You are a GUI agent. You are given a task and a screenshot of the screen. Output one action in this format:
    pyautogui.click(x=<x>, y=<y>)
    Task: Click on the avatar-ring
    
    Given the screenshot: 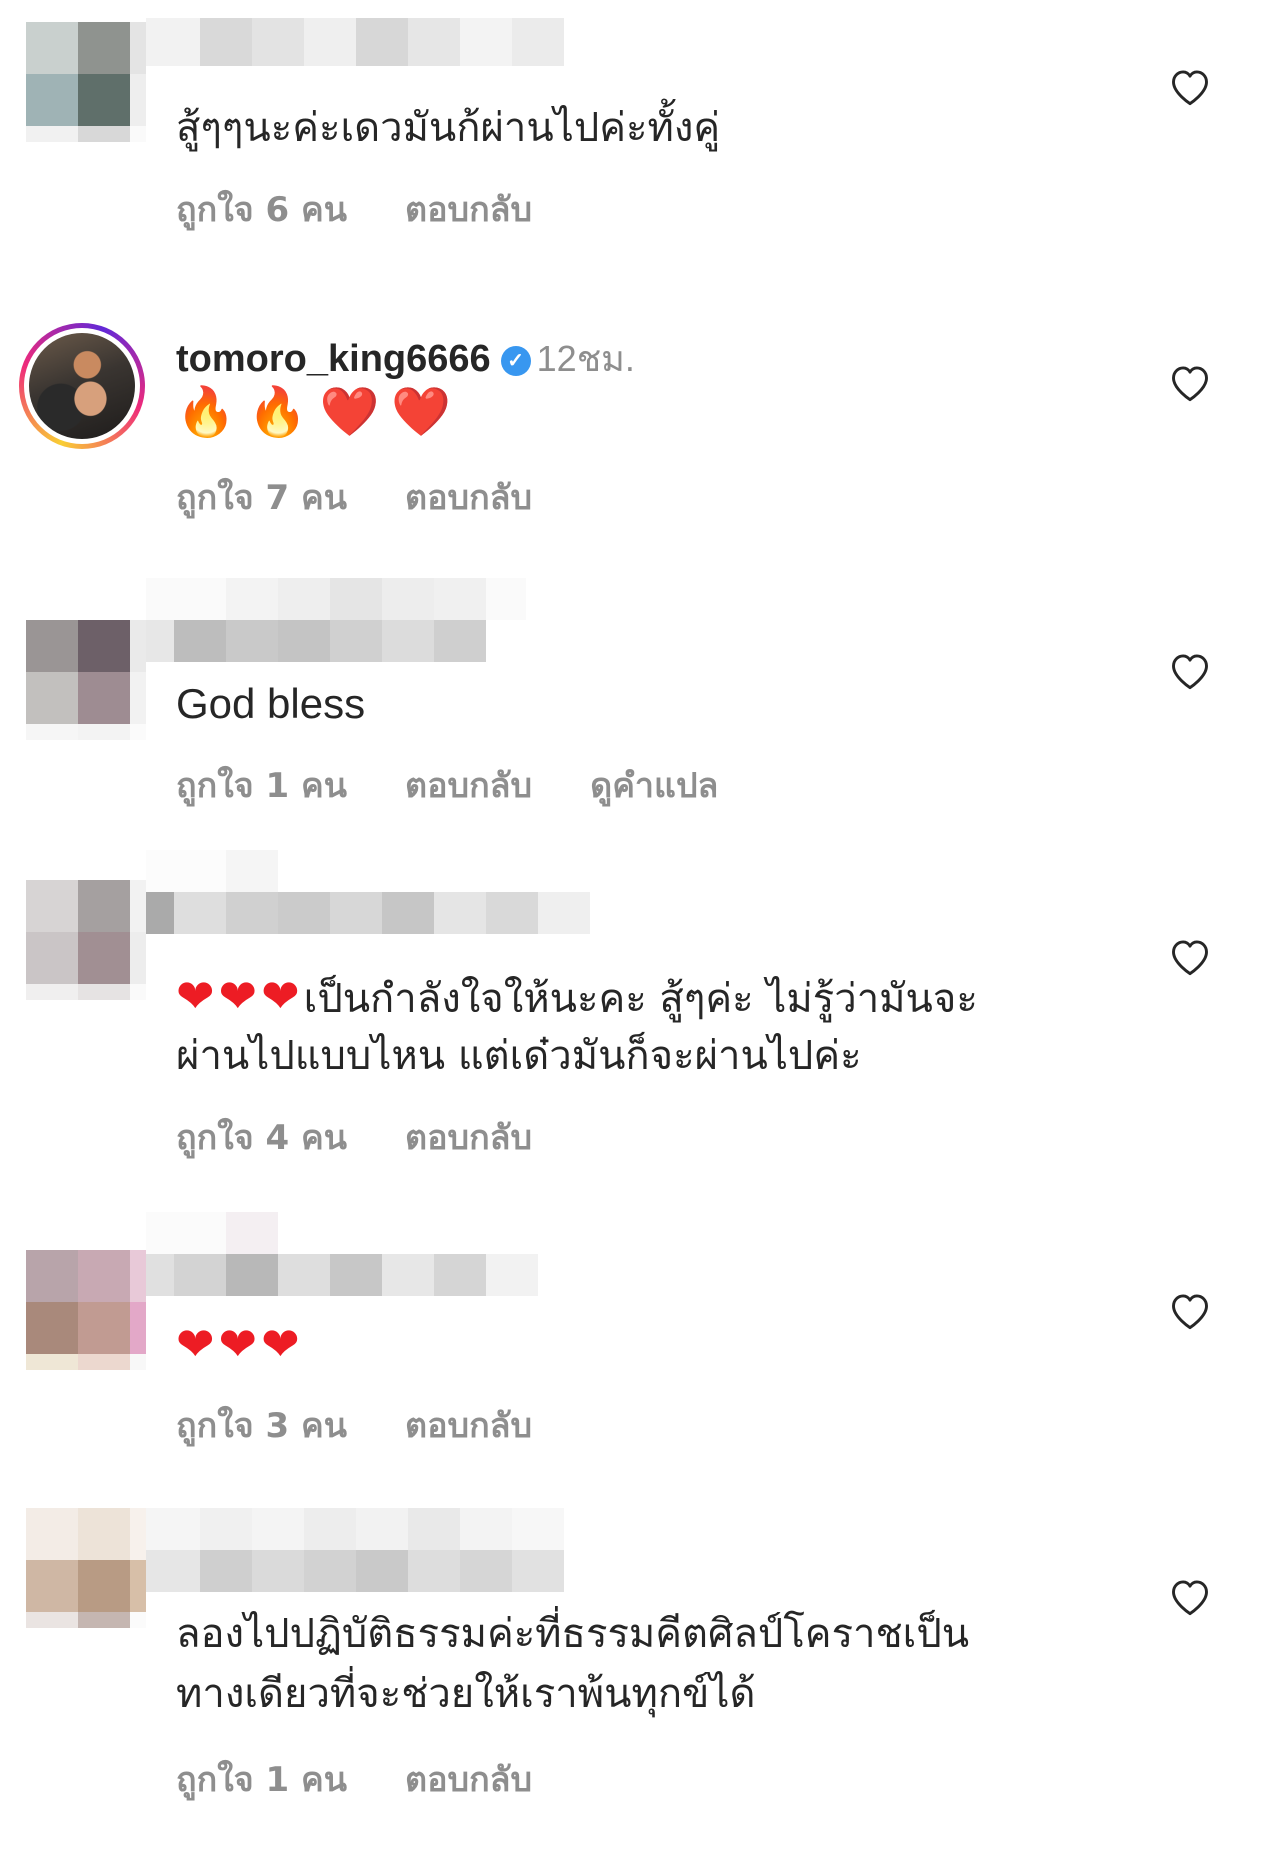 What is the action you would take?
    pyautogui.click(x=82, y=386)
    